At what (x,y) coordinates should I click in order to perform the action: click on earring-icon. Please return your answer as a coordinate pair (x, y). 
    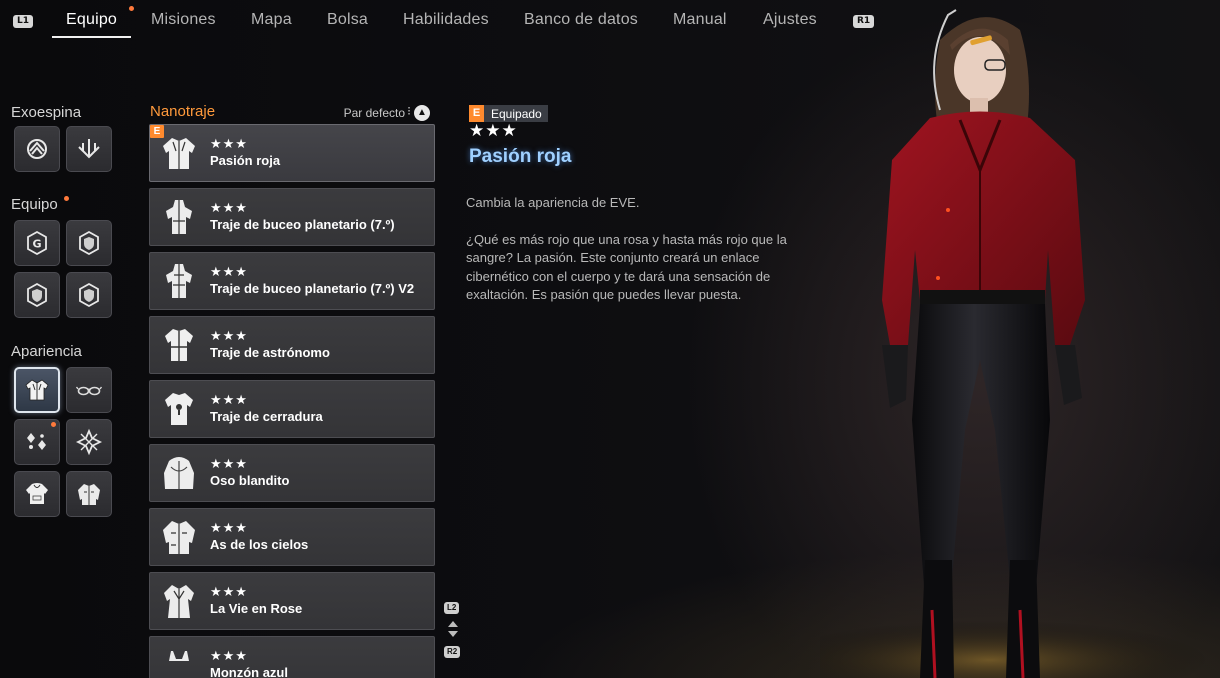
    Looking at the image, I should click on (36, 441).